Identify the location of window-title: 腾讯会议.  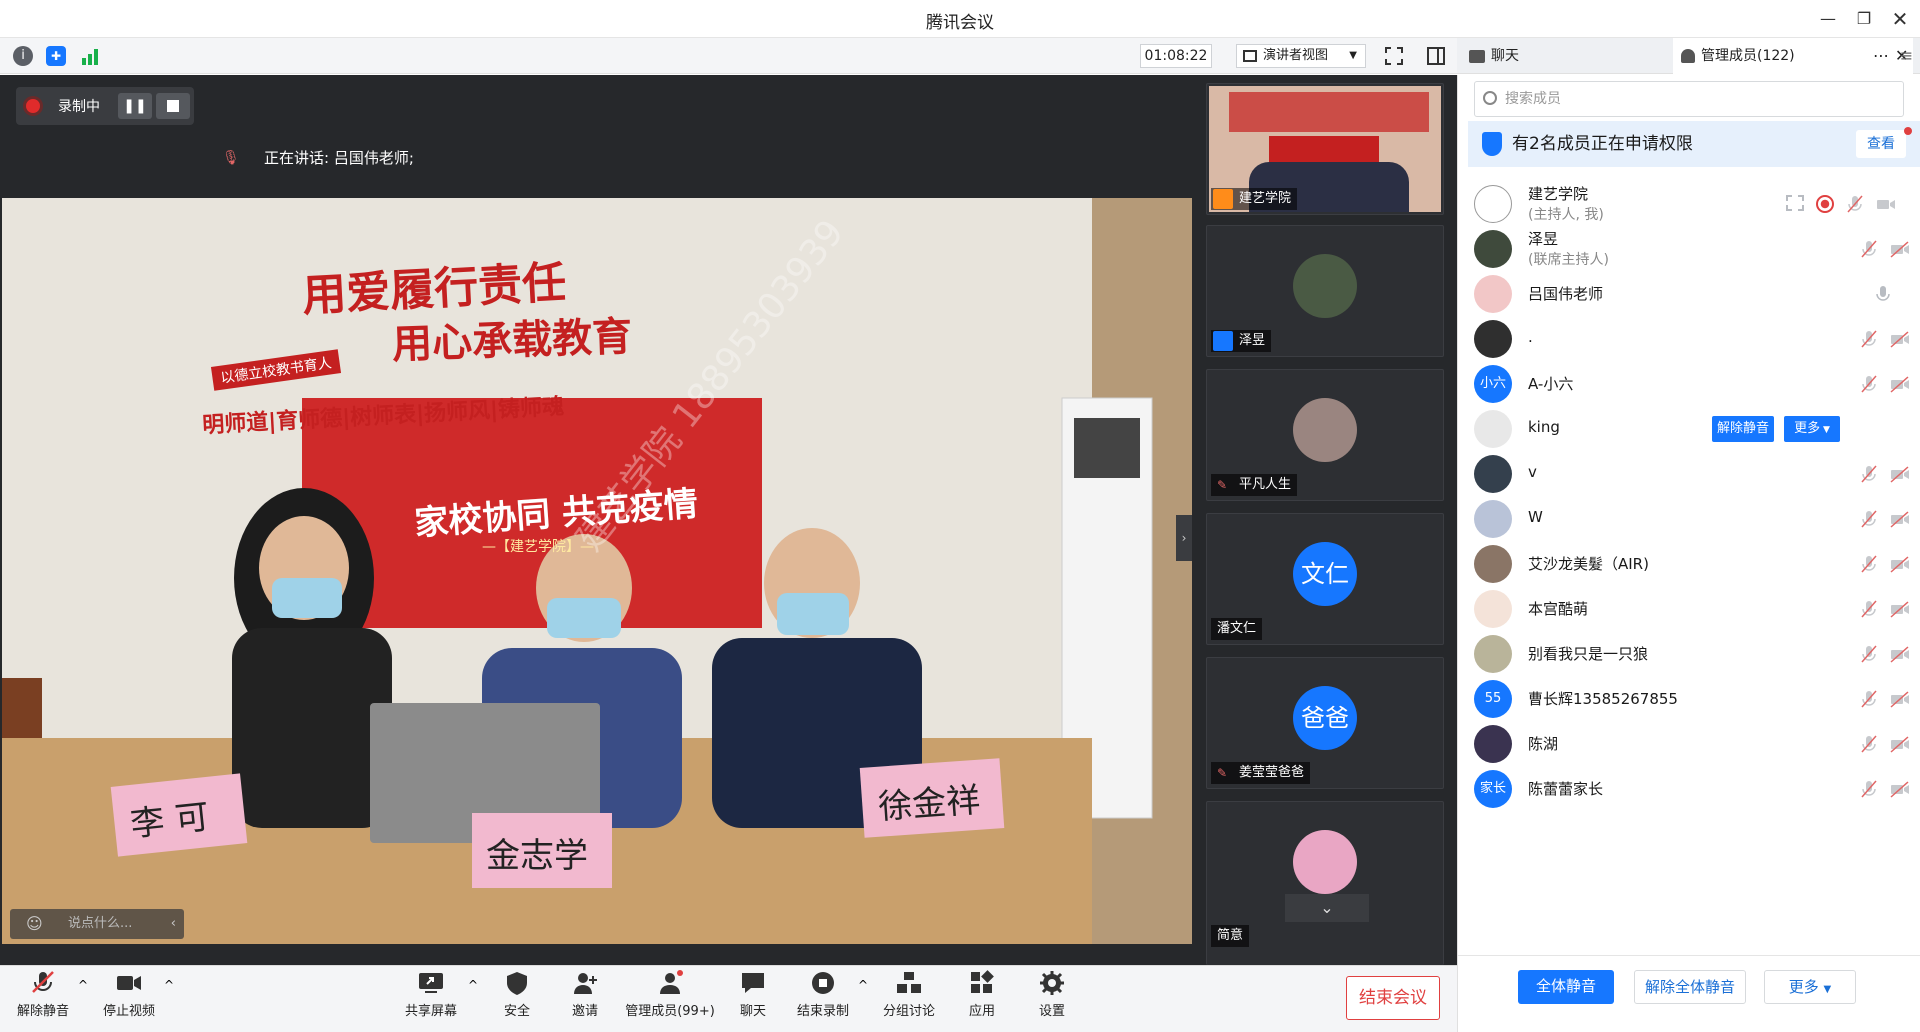
(960, 23).